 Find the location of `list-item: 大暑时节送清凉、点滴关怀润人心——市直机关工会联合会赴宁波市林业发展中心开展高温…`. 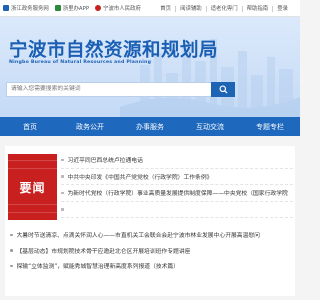

list-item: 大暑时节送清凉、点滴关怀润人心——市直机关工会联合会赴宁波市林业发展中心开展高温… is located at coordinates (150, 235).